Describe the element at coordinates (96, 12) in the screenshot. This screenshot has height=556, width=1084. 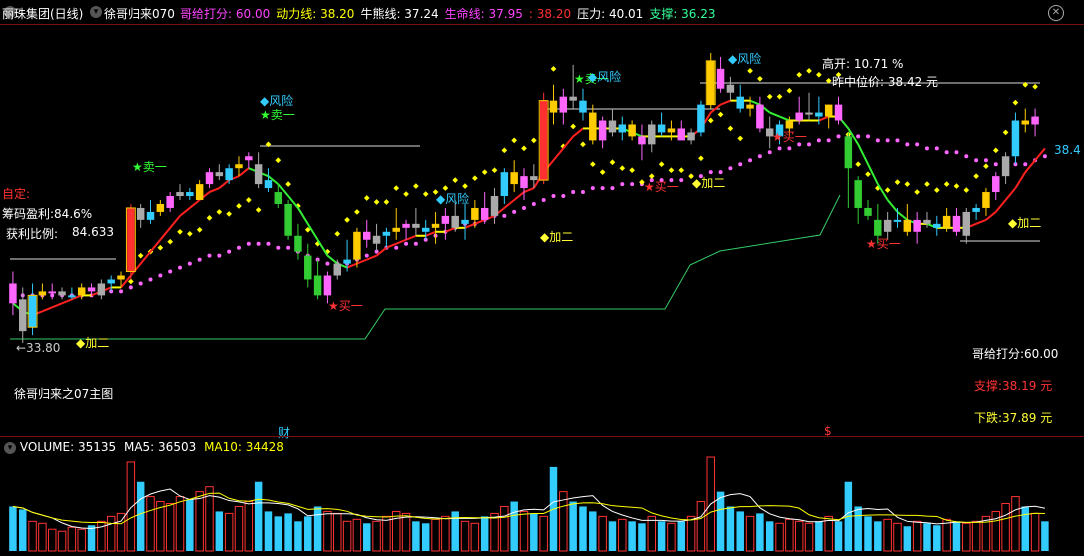
I see `indicator-menu-icon: ▾` at that location.